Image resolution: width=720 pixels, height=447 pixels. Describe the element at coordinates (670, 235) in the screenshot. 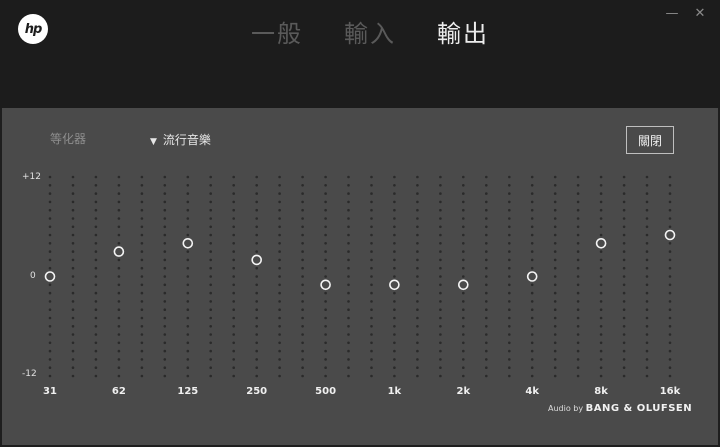

I see `eq-band-knob-16k` at that location.